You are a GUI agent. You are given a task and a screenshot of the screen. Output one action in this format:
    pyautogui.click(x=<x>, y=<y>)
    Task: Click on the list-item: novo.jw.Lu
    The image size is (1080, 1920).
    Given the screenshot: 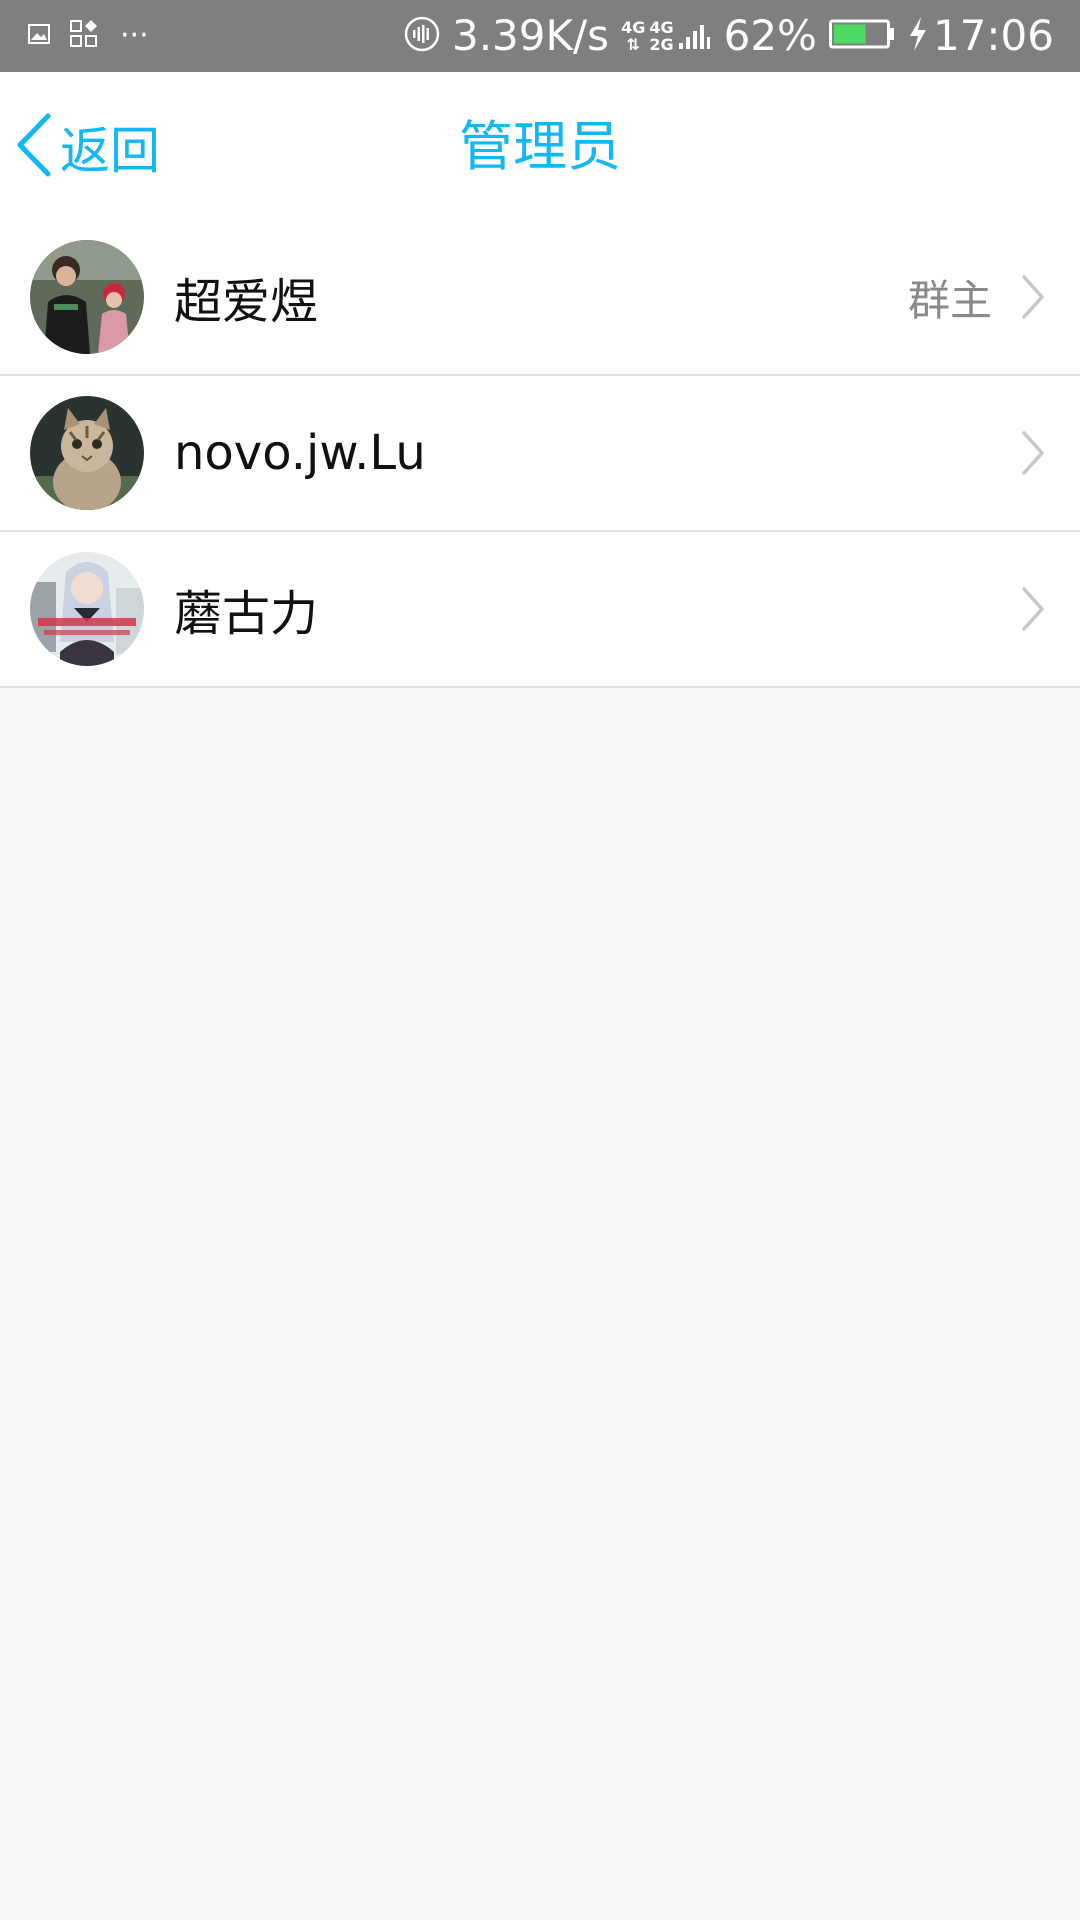 What is the action you would take?
    pyautogui.click(x=540, y=454)
    